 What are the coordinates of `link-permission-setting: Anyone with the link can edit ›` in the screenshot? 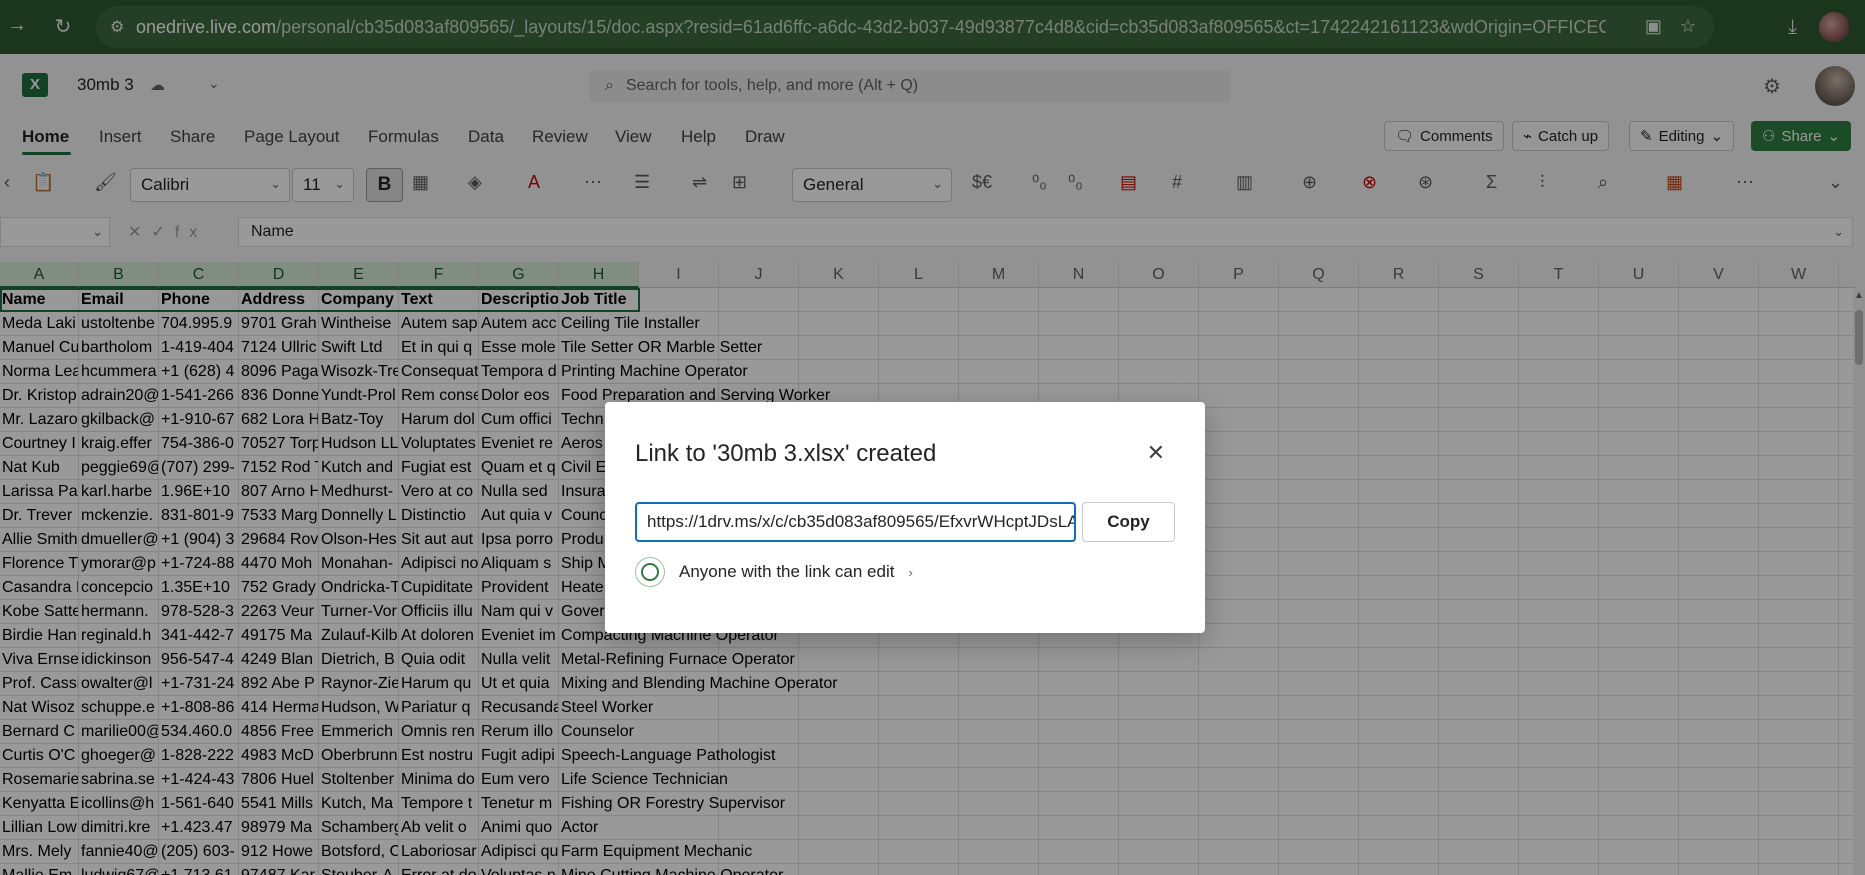 It's located at (774, 572).